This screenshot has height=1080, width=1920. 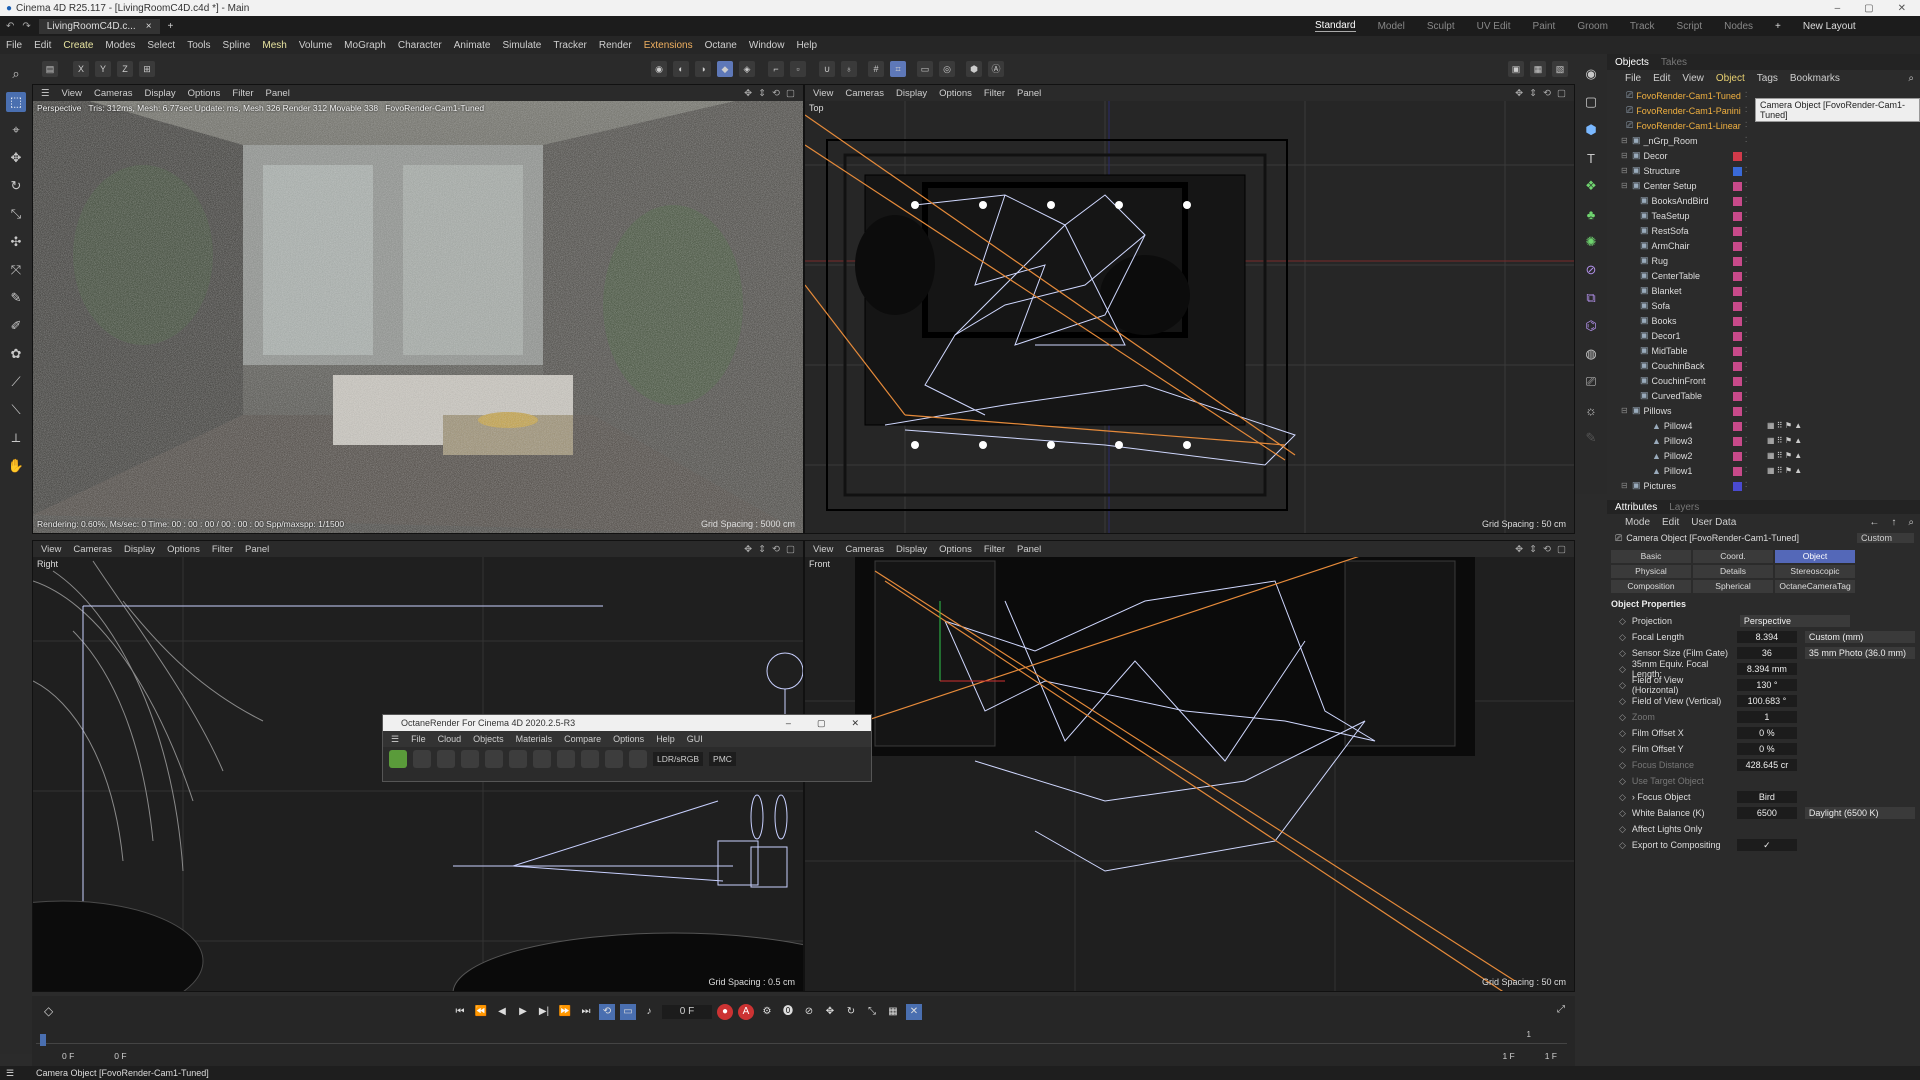 What do you see at coordinates (1766, 797) in the screenshot?
I see `attr-property-value: Bird` at bounding box center [1766, 797].